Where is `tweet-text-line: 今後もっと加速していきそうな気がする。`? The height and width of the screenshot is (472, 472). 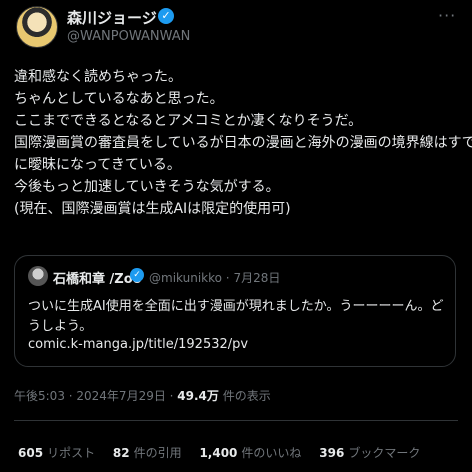
tweet-text-line: 今後もっと加速していきそうな気がする。 is located at coordinates (147, 187).